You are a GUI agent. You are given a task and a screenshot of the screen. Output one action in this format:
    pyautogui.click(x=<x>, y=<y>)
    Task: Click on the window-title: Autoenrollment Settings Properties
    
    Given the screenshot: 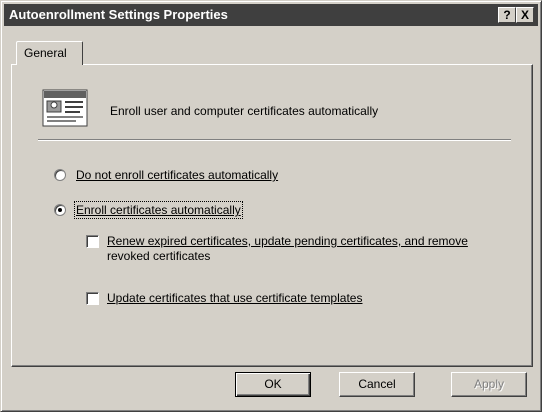 What is the action you would take?
    pyautogui.click(x=118, y=14)
    